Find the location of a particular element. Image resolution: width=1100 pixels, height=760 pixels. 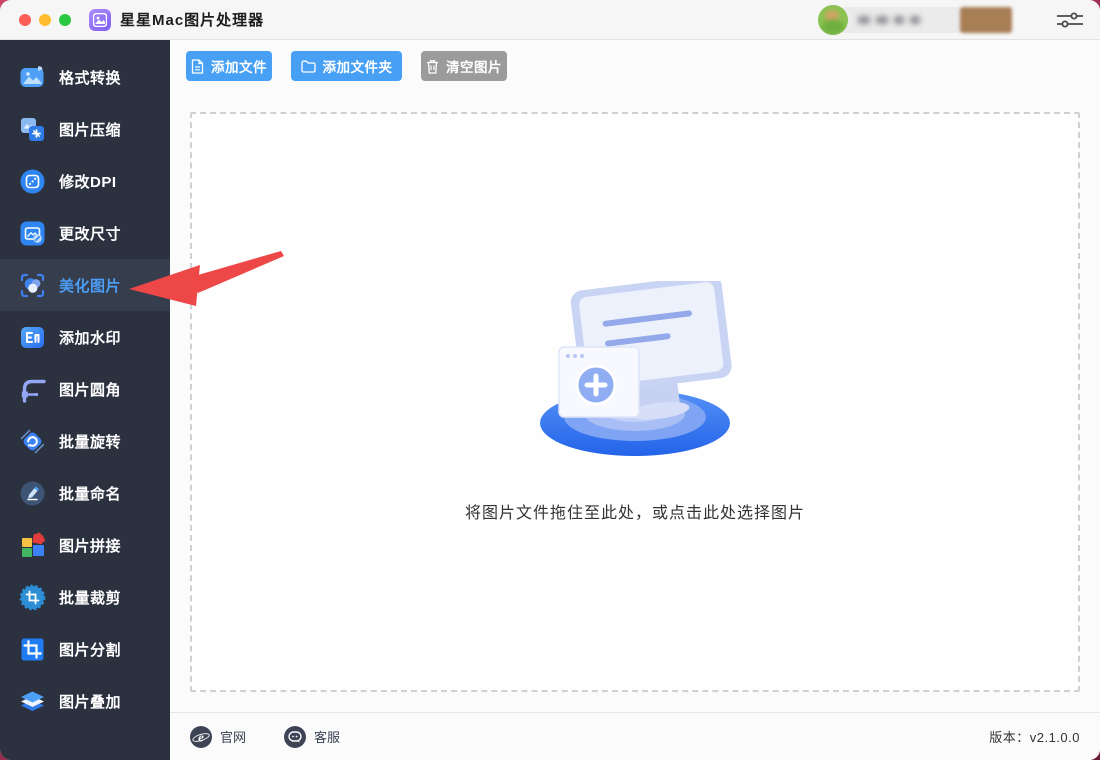

sliders-icon is located at coordinates (1070, 20).